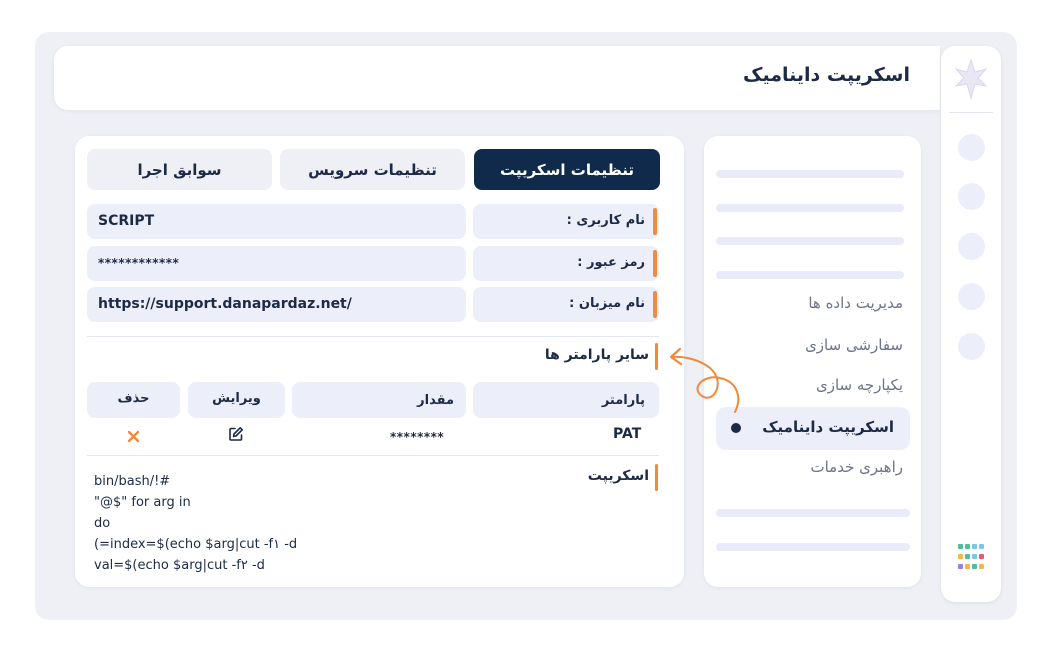  What do you see at coordinates (972, 558) in the screenshot?
I see `apps-grid-icon` at bounding box center [972, 558].